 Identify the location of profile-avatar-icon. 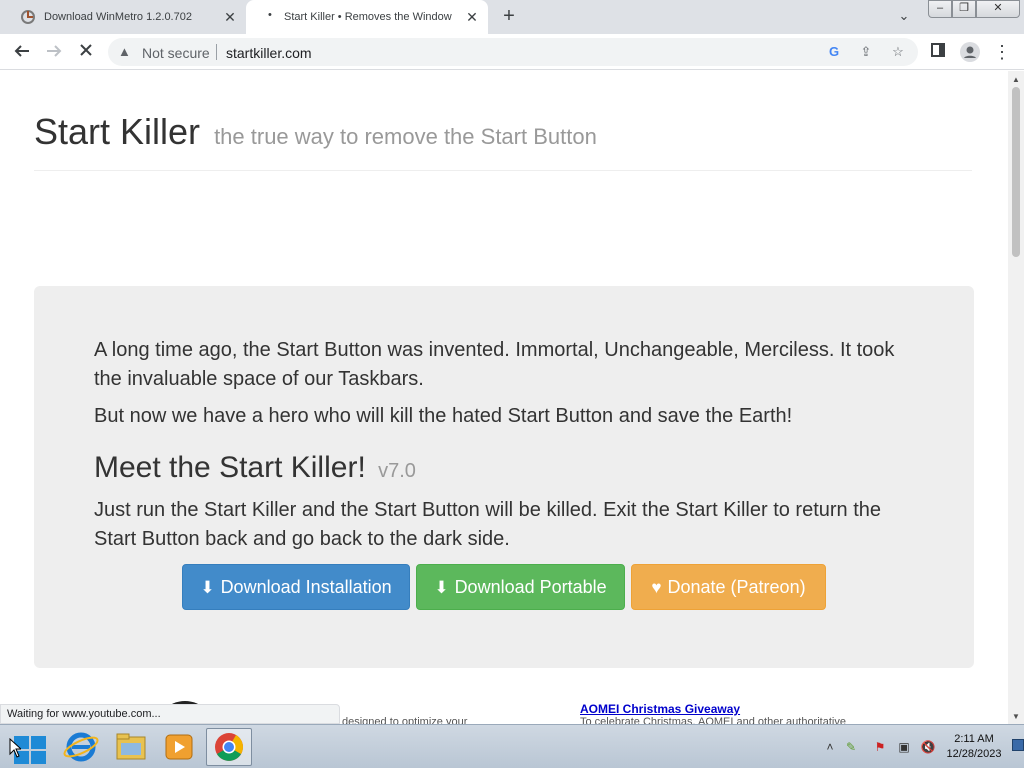
(970, 52).